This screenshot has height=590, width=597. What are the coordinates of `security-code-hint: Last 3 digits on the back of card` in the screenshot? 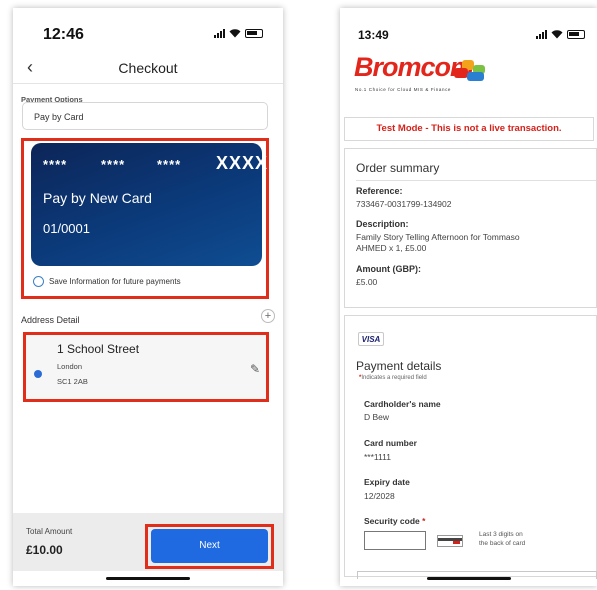 It's located at (519, 539).